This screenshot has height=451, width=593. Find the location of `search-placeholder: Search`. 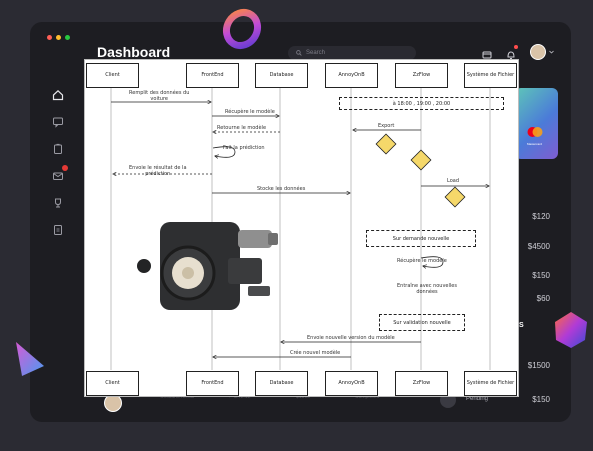

search-placeholder: Search is located at coordinates (316, 53).